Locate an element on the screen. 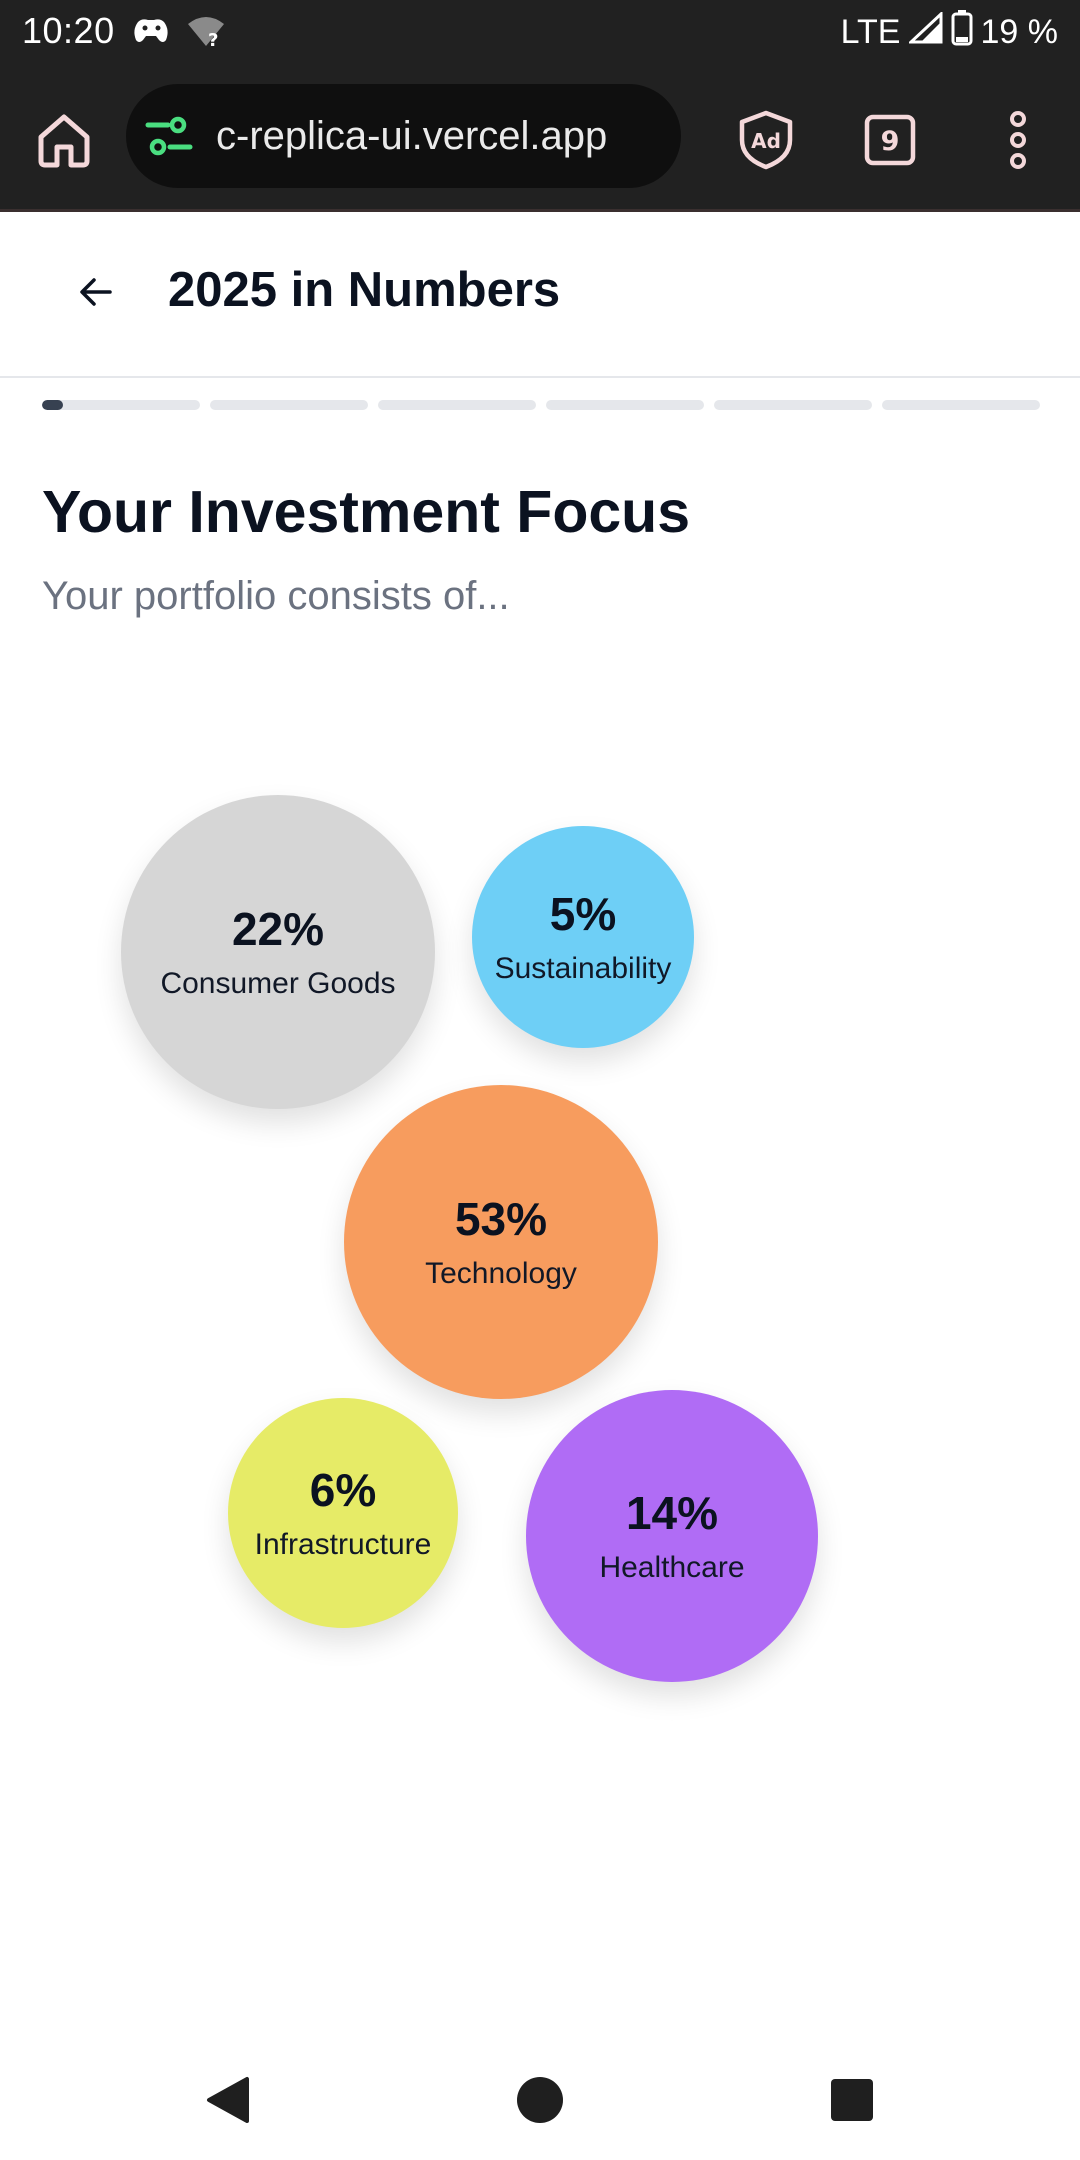  bubble-label: Consumer Goods is located at coordinates (278, 984).